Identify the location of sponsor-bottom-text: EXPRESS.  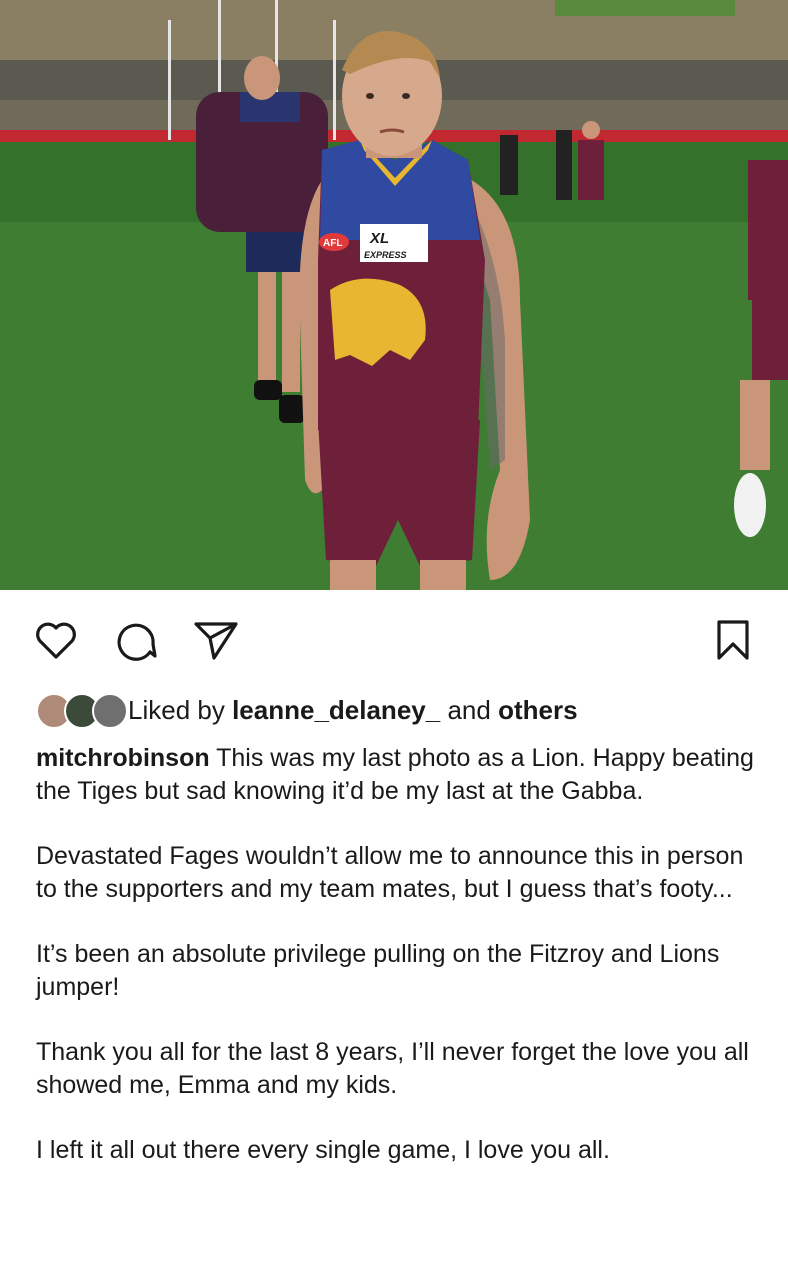
(385, 255).